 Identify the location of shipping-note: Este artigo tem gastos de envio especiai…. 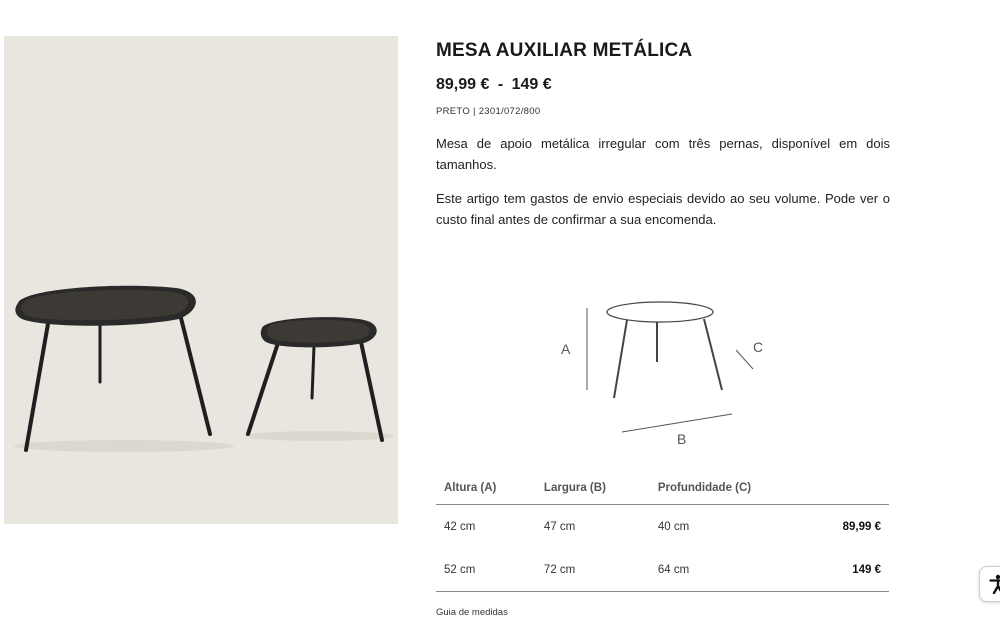
(663, 209).